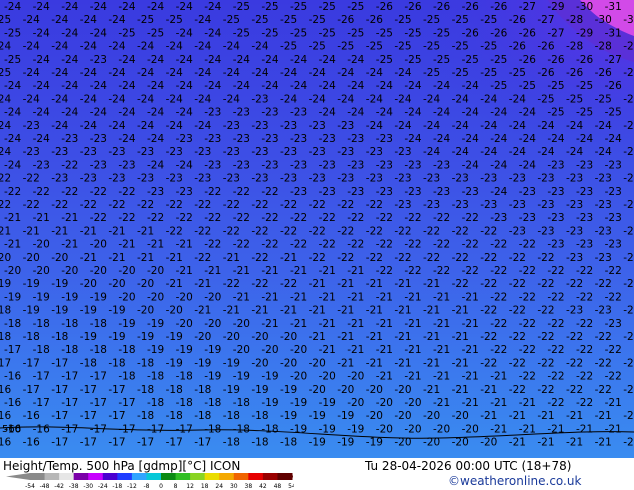 The image size is (634, 490). What do you see at coordinates (515, 481) in the screenshot?
I see `site-credit: ©weatheronline.co.uk` at bounding box center [515, 481].